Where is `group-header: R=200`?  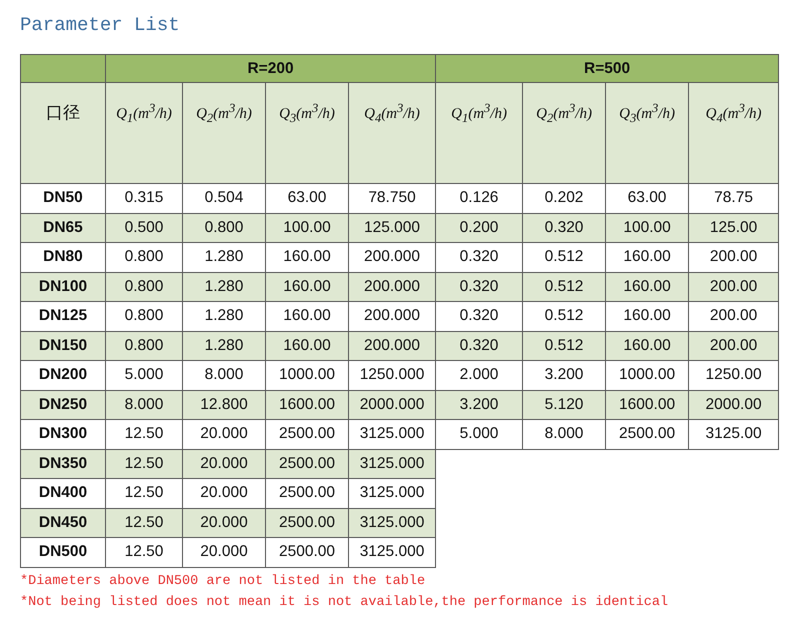 group-header: R=200 is located at coordinates (271, 68).